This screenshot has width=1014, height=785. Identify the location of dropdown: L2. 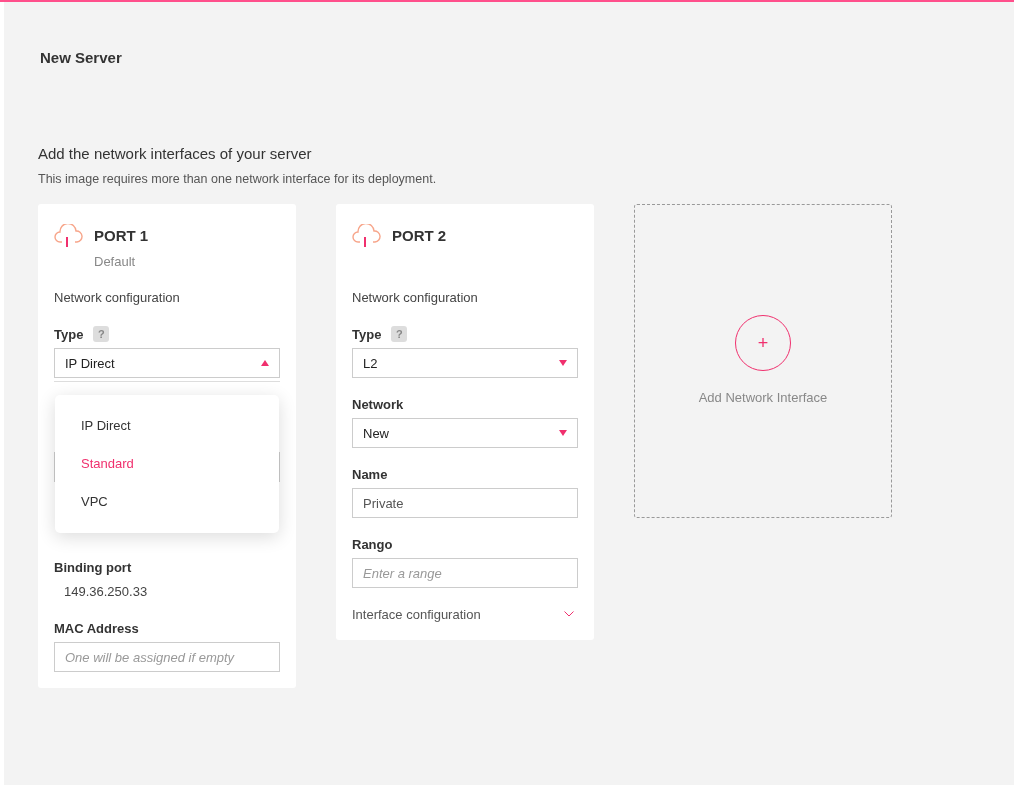
(465, 363).